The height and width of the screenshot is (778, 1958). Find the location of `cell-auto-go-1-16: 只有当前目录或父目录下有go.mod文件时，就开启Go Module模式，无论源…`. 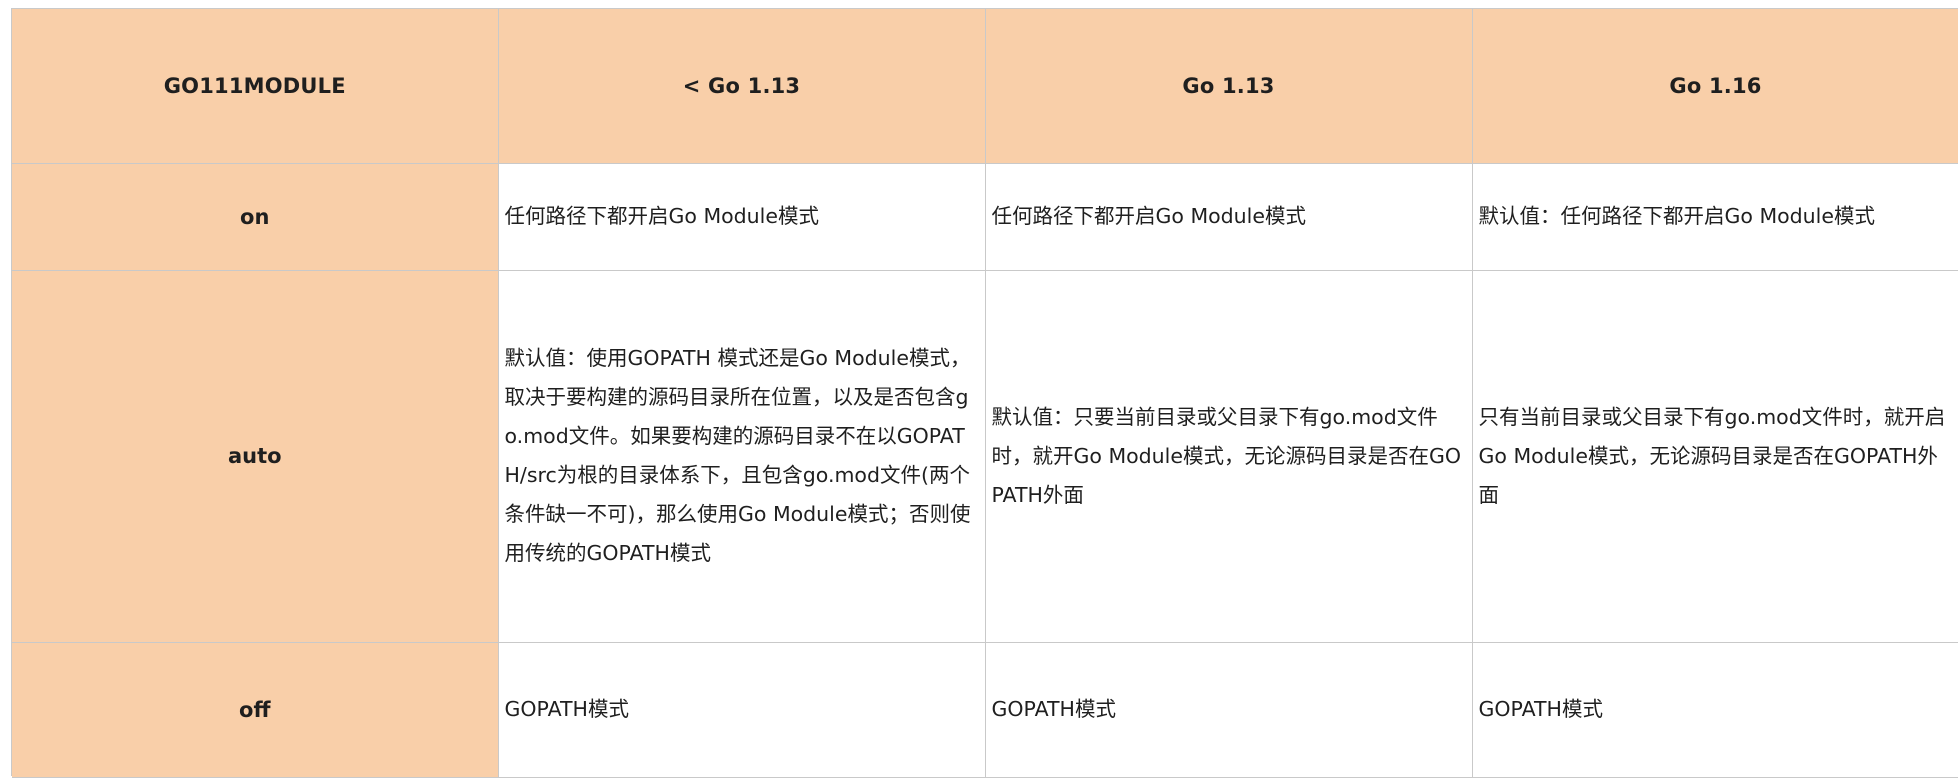

cell-auto-go-1-16: 只有当前目录或父目录下有go.mod文件时，就开启Go Module模式，无论源… is located at coordinates (1715, 456).